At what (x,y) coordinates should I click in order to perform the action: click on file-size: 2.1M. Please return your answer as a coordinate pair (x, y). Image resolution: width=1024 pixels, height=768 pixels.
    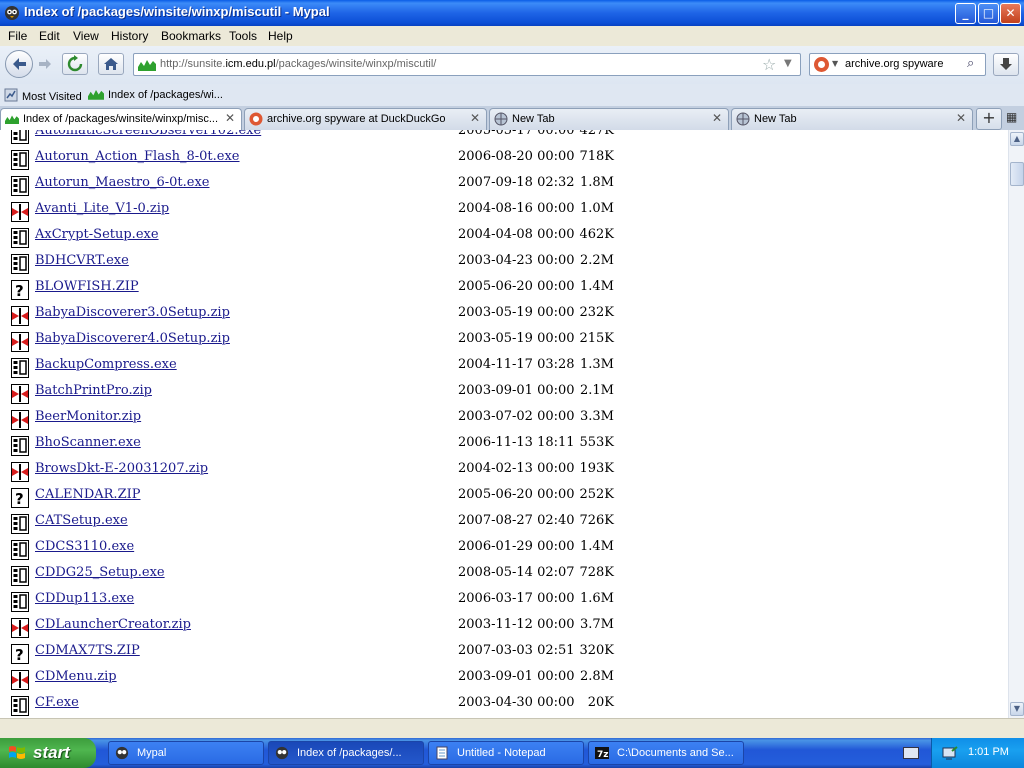
    Looking at the image, I should click on (597, 390).